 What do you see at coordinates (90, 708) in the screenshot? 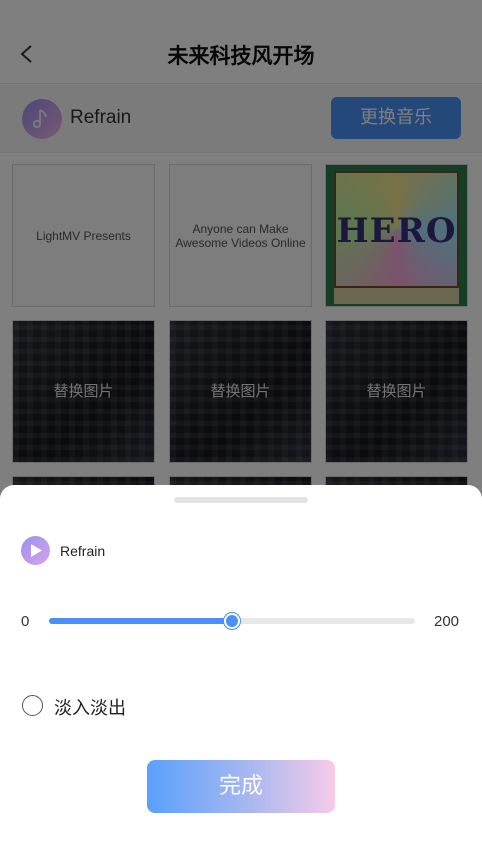
I see `fade-in-out-label: 淡入淡出` at bounding box center [90, 708].